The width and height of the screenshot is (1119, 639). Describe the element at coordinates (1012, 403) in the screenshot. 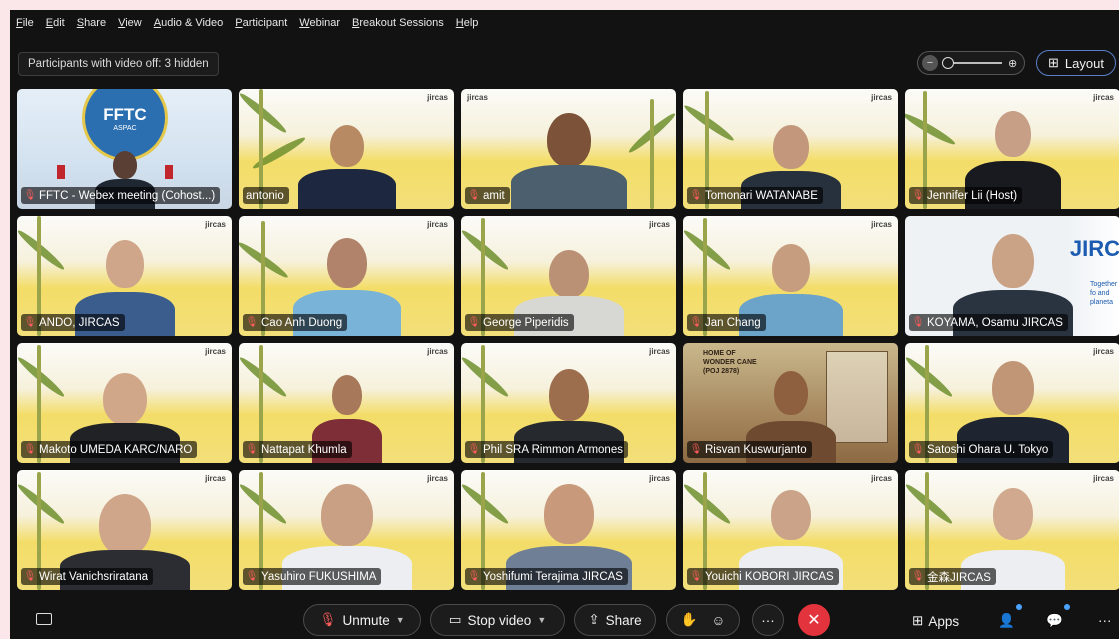

I see `video-tile: jircas 🎙 Satoshi Ohara U. Tokyo` at that location.